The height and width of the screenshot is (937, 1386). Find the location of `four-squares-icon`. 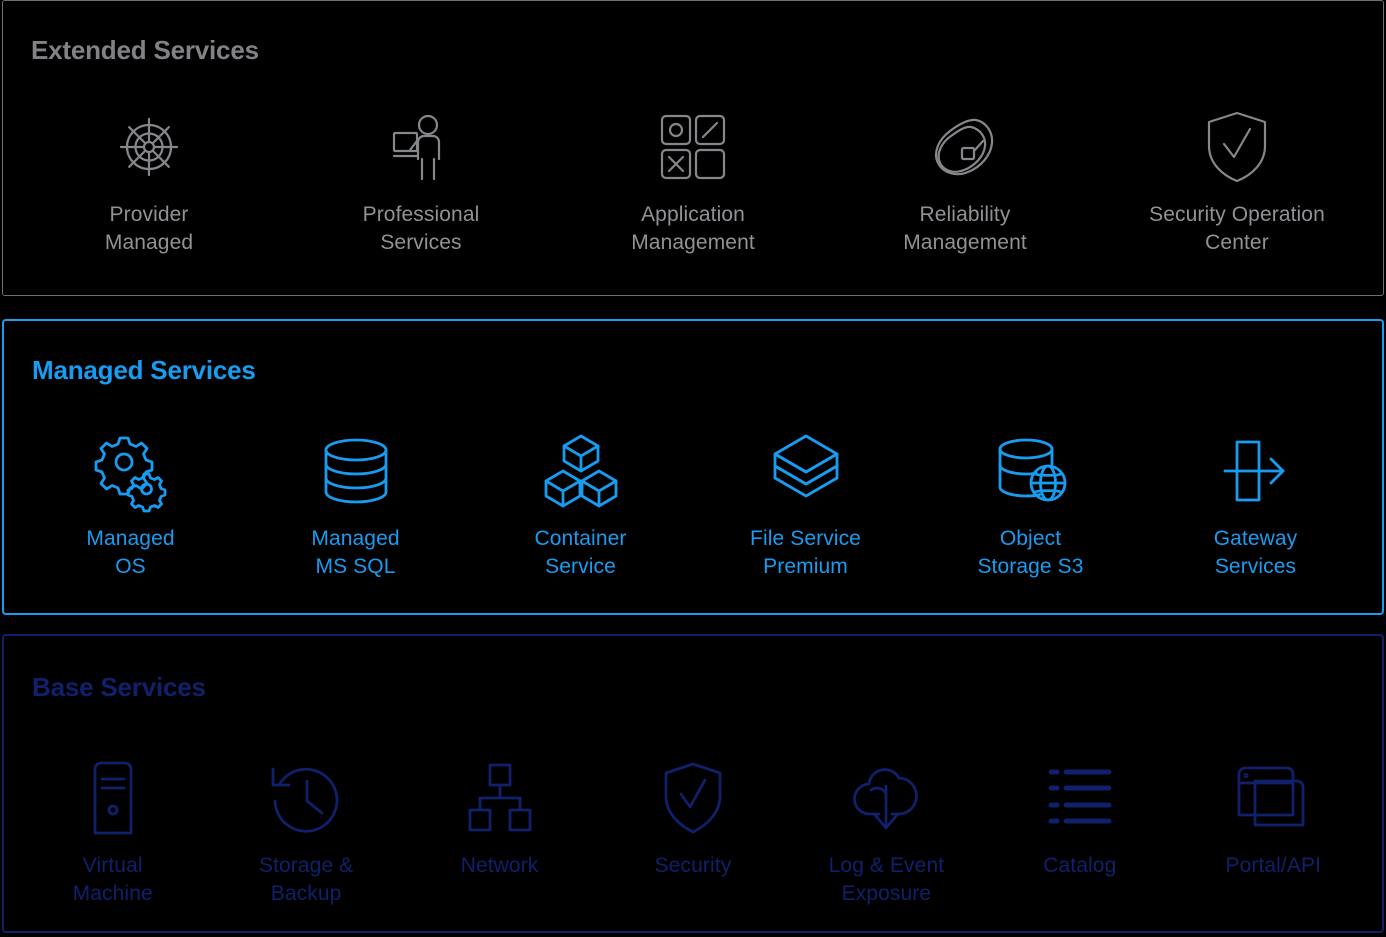

four-squares-icon is located at coordinates (693, 147).